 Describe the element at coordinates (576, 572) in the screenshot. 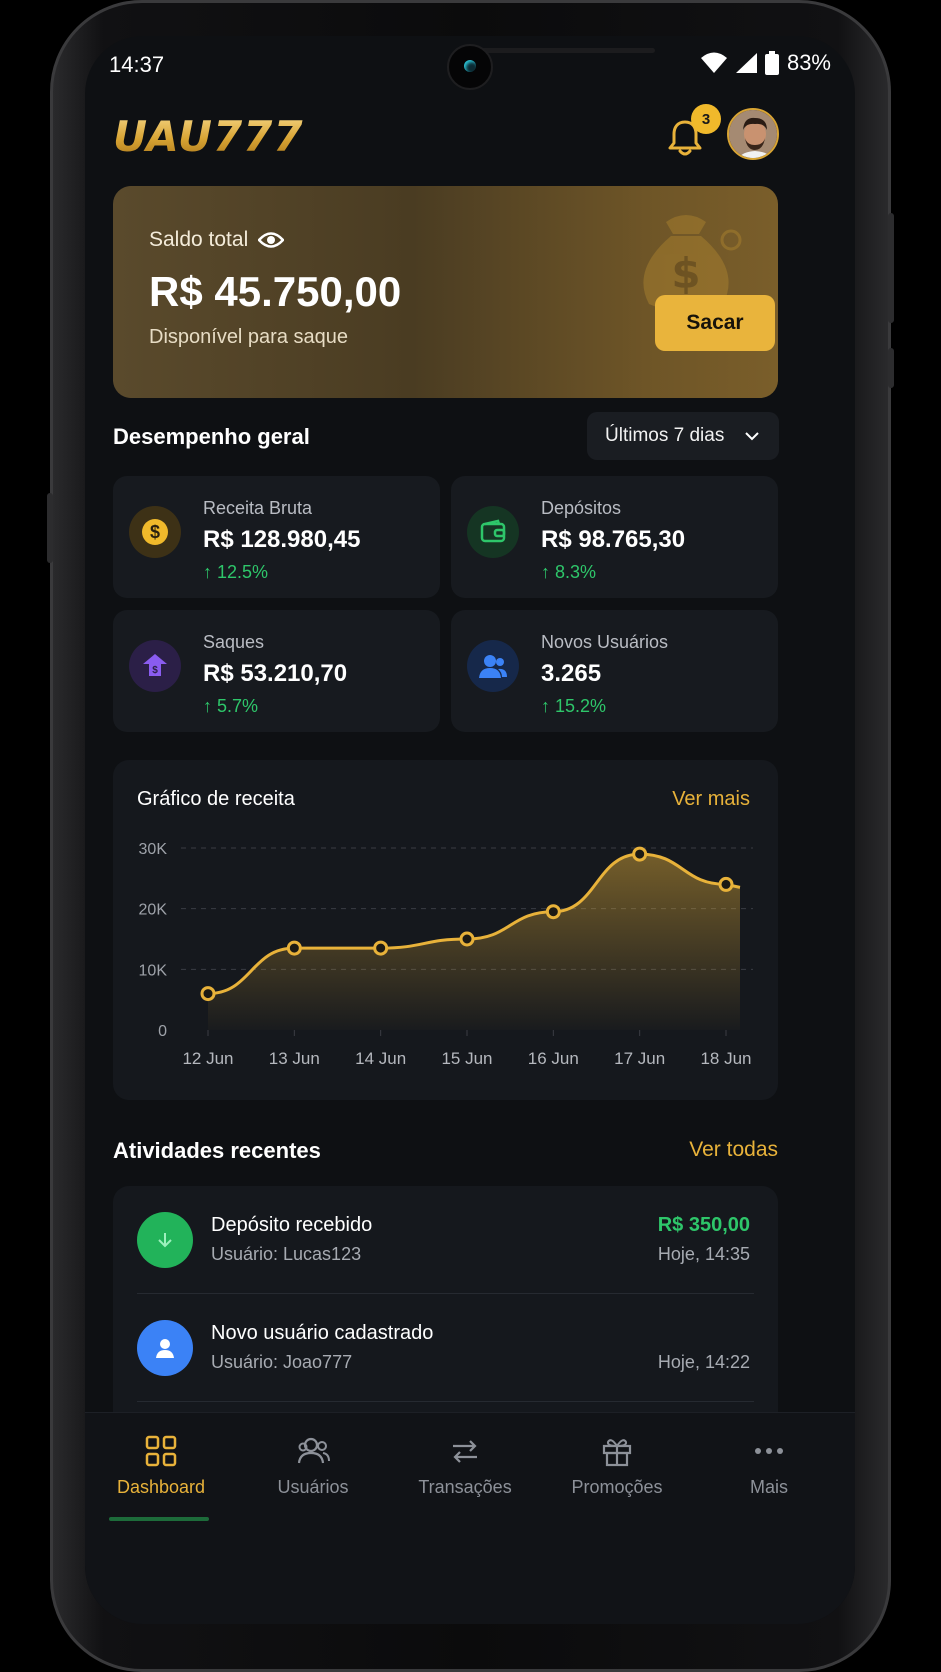

I see `stat-change-value: 8.3%` at that location.